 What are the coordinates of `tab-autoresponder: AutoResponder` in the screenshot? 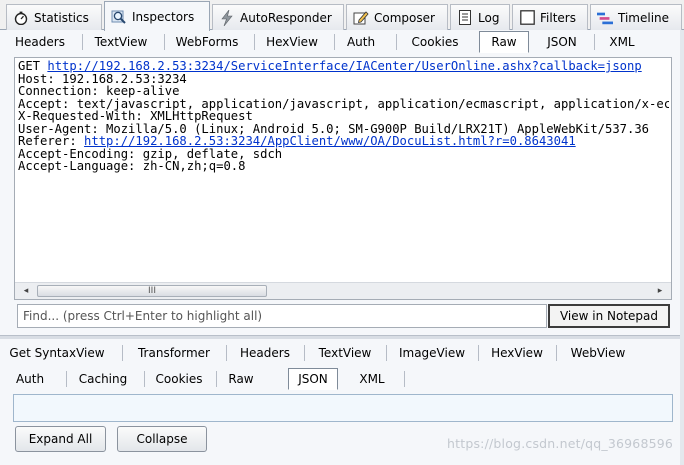 It's located at (278, 17).